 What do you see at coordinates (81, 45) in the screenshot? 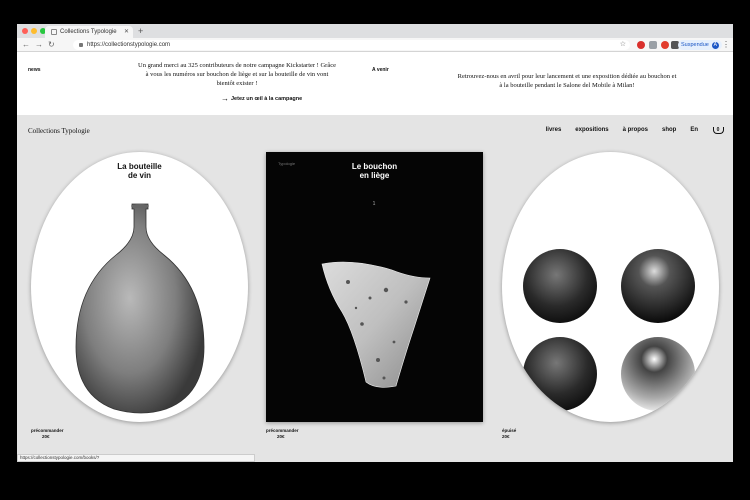
I see `lock-icon` at bounding box center [81, 45].